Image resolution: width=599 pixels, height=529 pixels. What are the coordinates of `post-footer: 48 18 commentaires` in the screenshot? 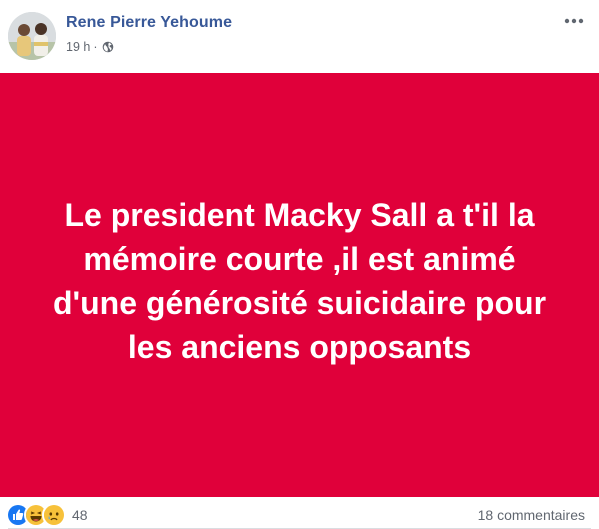 It's located at (299, 513).